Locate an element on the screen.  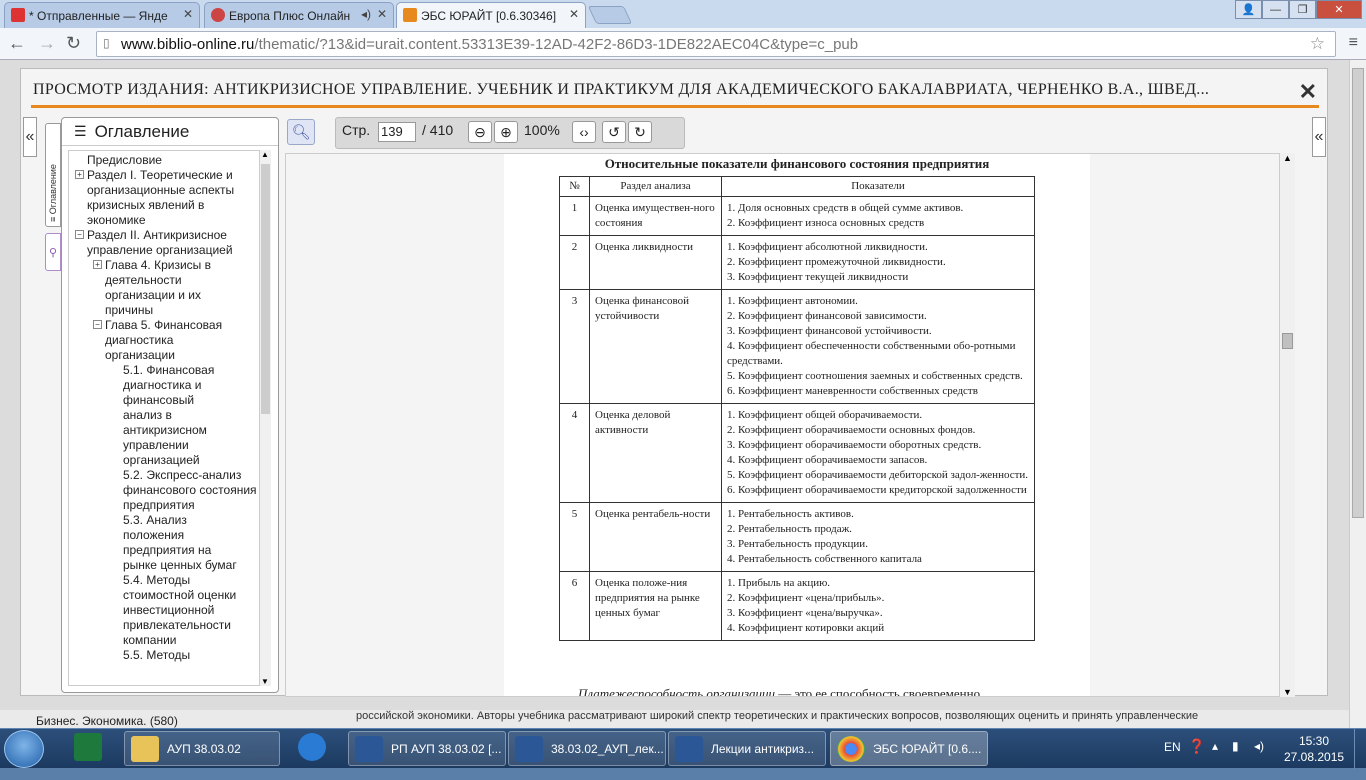
viewer-scrollbar: ▲ ▼ is located at coordinates (1287, 425).